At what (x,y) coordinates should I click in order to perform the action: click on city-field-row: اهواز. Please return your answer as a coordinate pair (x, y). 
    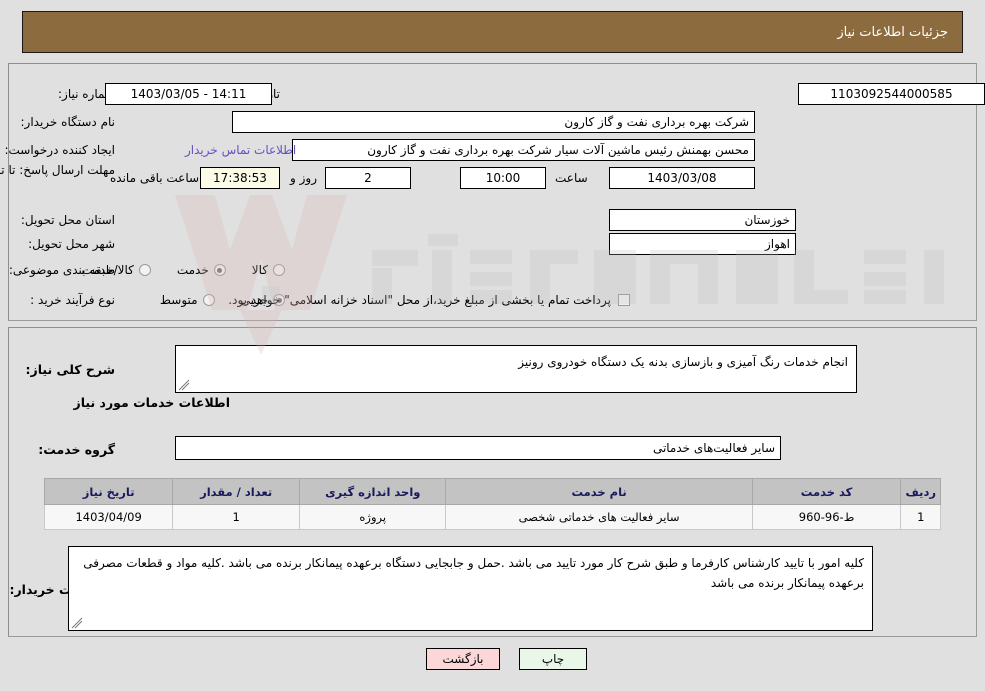
    Looking at the image, I should click on (702, 244).